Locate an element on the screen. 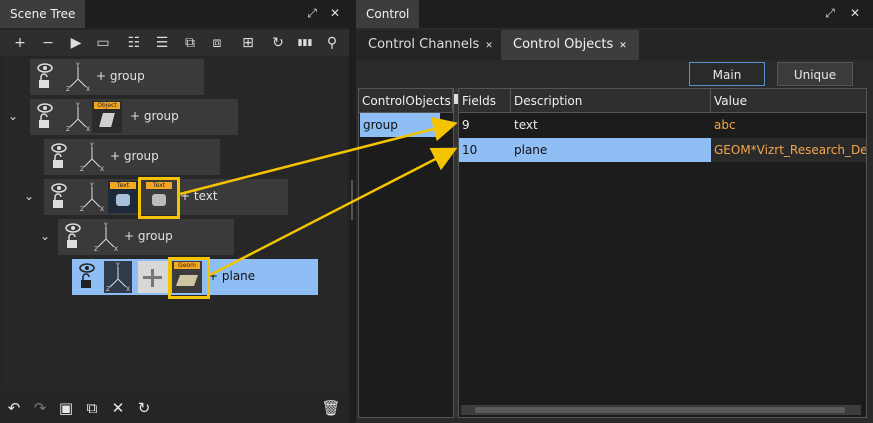  arrow-to-text-row is located at coordinates (318, 156).